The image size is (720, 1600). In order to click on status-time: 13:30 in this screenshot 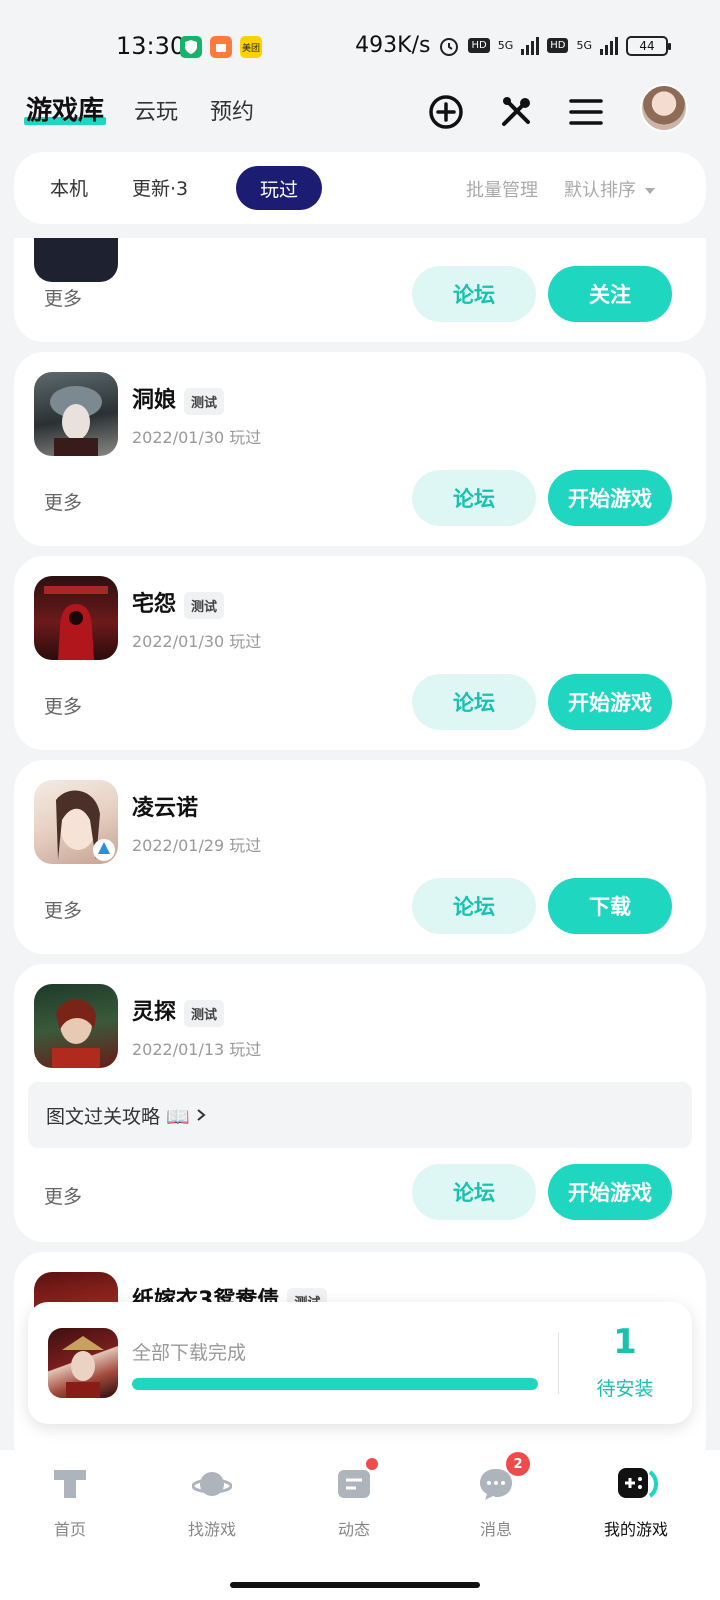, I will do `click(151, 46)`.